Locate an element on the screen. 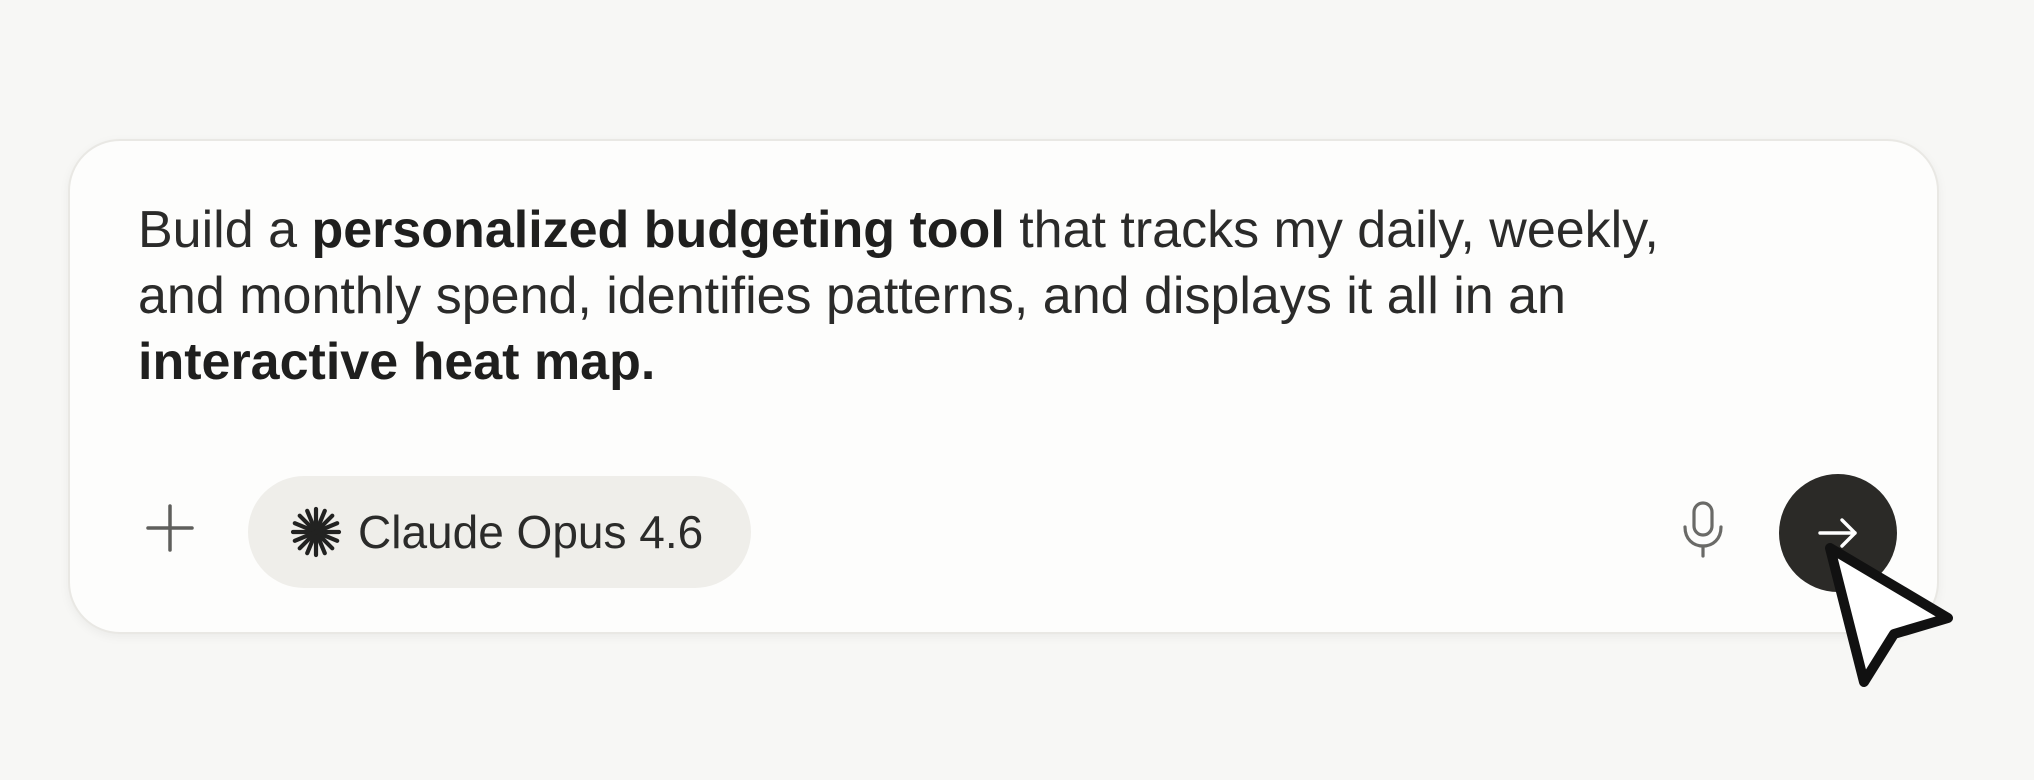  microphone-icon is located at coordinates (1703, 529).